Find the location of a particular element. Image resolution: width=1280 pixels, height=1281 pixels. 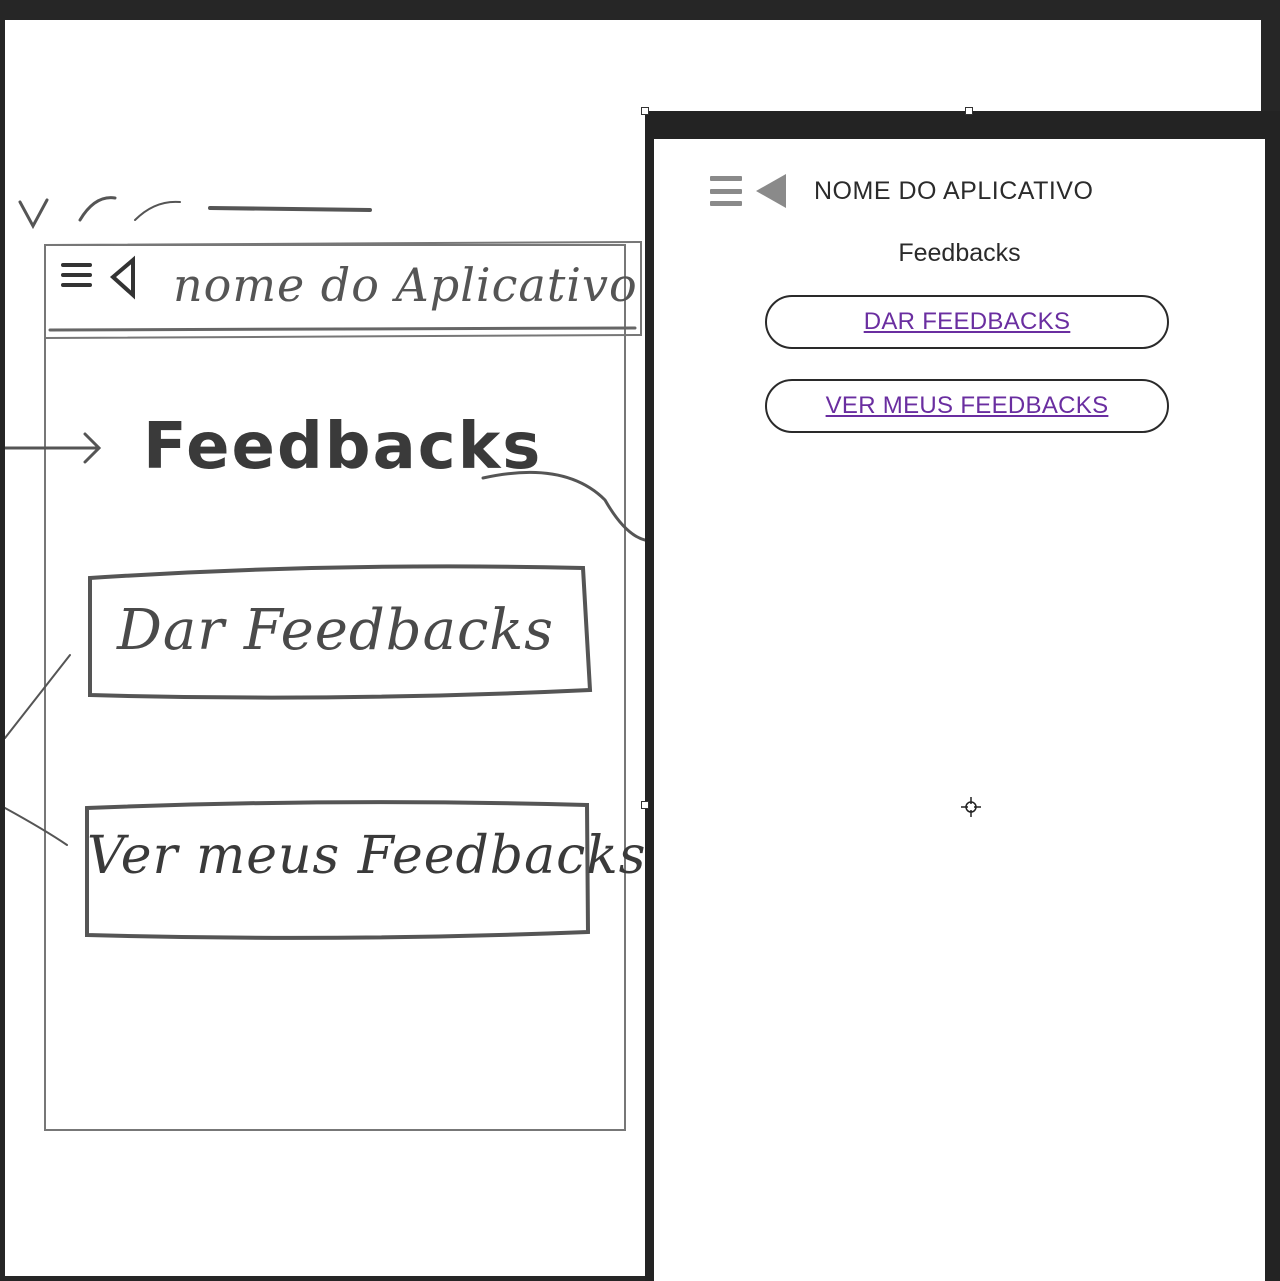

sketch-view-feedback-label: Ver meus Feedbacks is located at coordinates (367, 856).